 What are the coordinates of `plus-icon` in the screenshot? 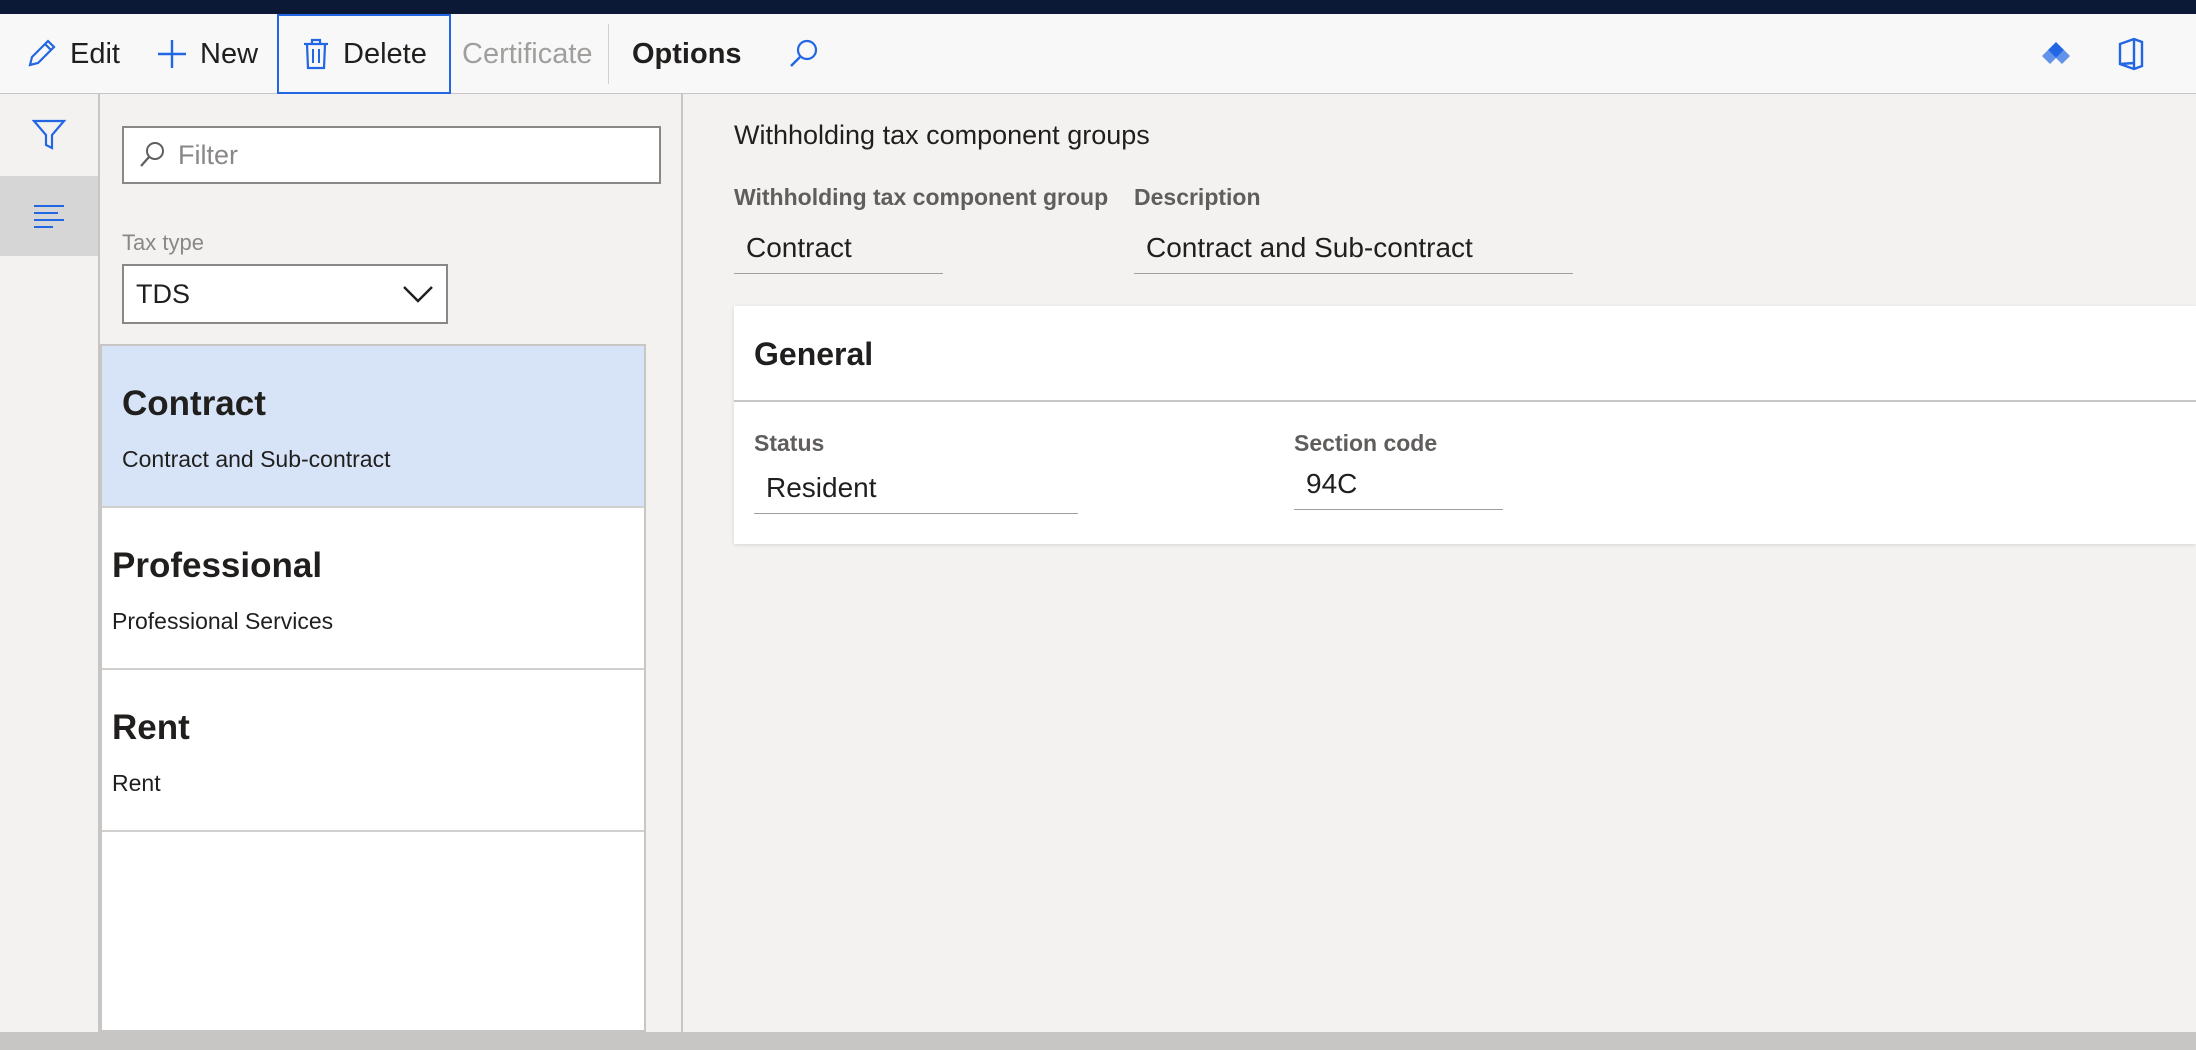 It's located at (172, 54).